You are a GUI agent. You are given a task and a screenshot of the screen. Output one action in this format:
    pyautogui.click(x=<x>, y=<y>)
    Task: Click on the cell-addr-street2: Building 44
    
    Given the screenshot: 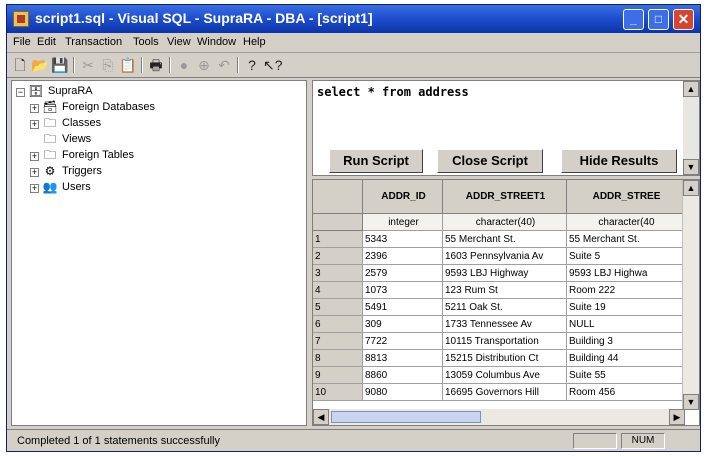 What is the action you would take?
    pyautogui.click(x=626, y=358)
    